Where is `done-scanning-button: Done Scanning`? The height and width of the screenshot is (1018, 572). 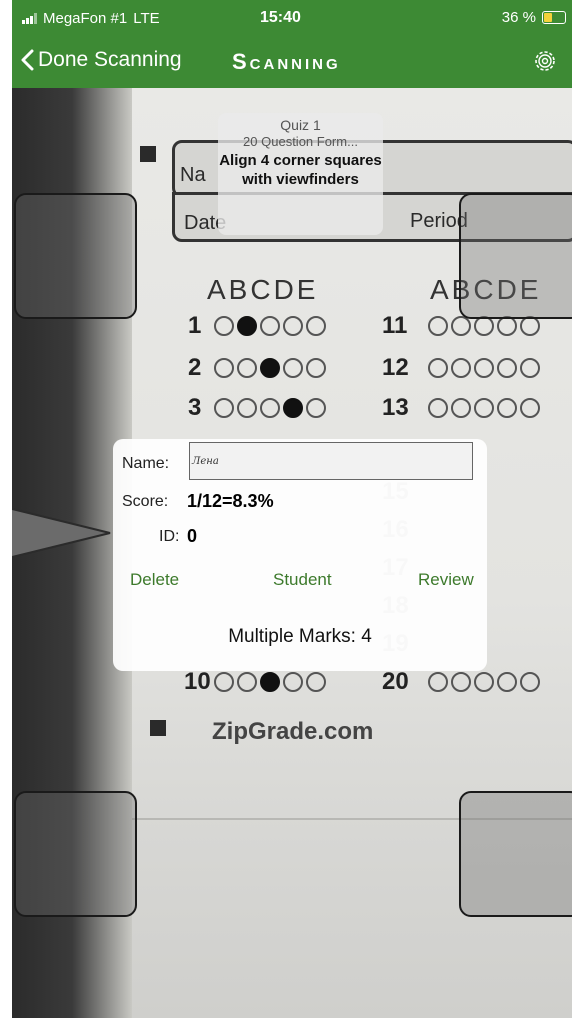 done-scanning-button: Done Scanning is located at coordinates (101, 60).